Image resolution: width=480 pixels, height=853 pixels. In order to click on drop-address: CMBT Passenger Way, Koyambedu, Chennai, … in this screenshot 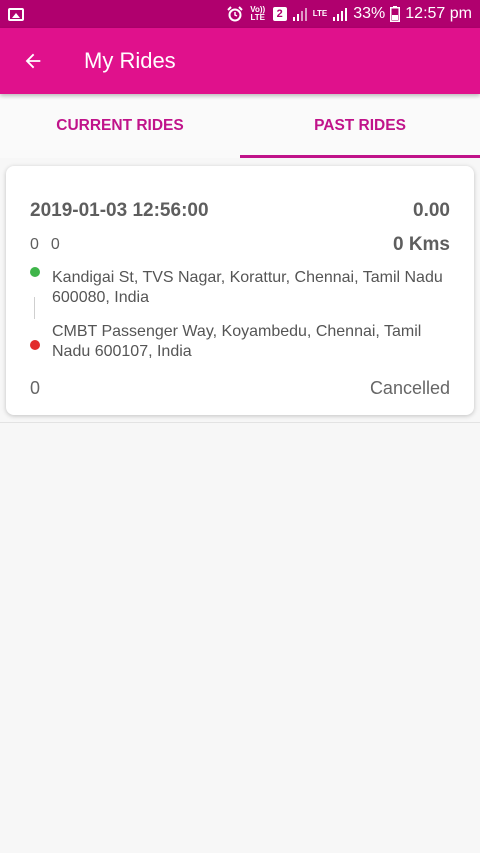, I will do `click(237, 341)`.